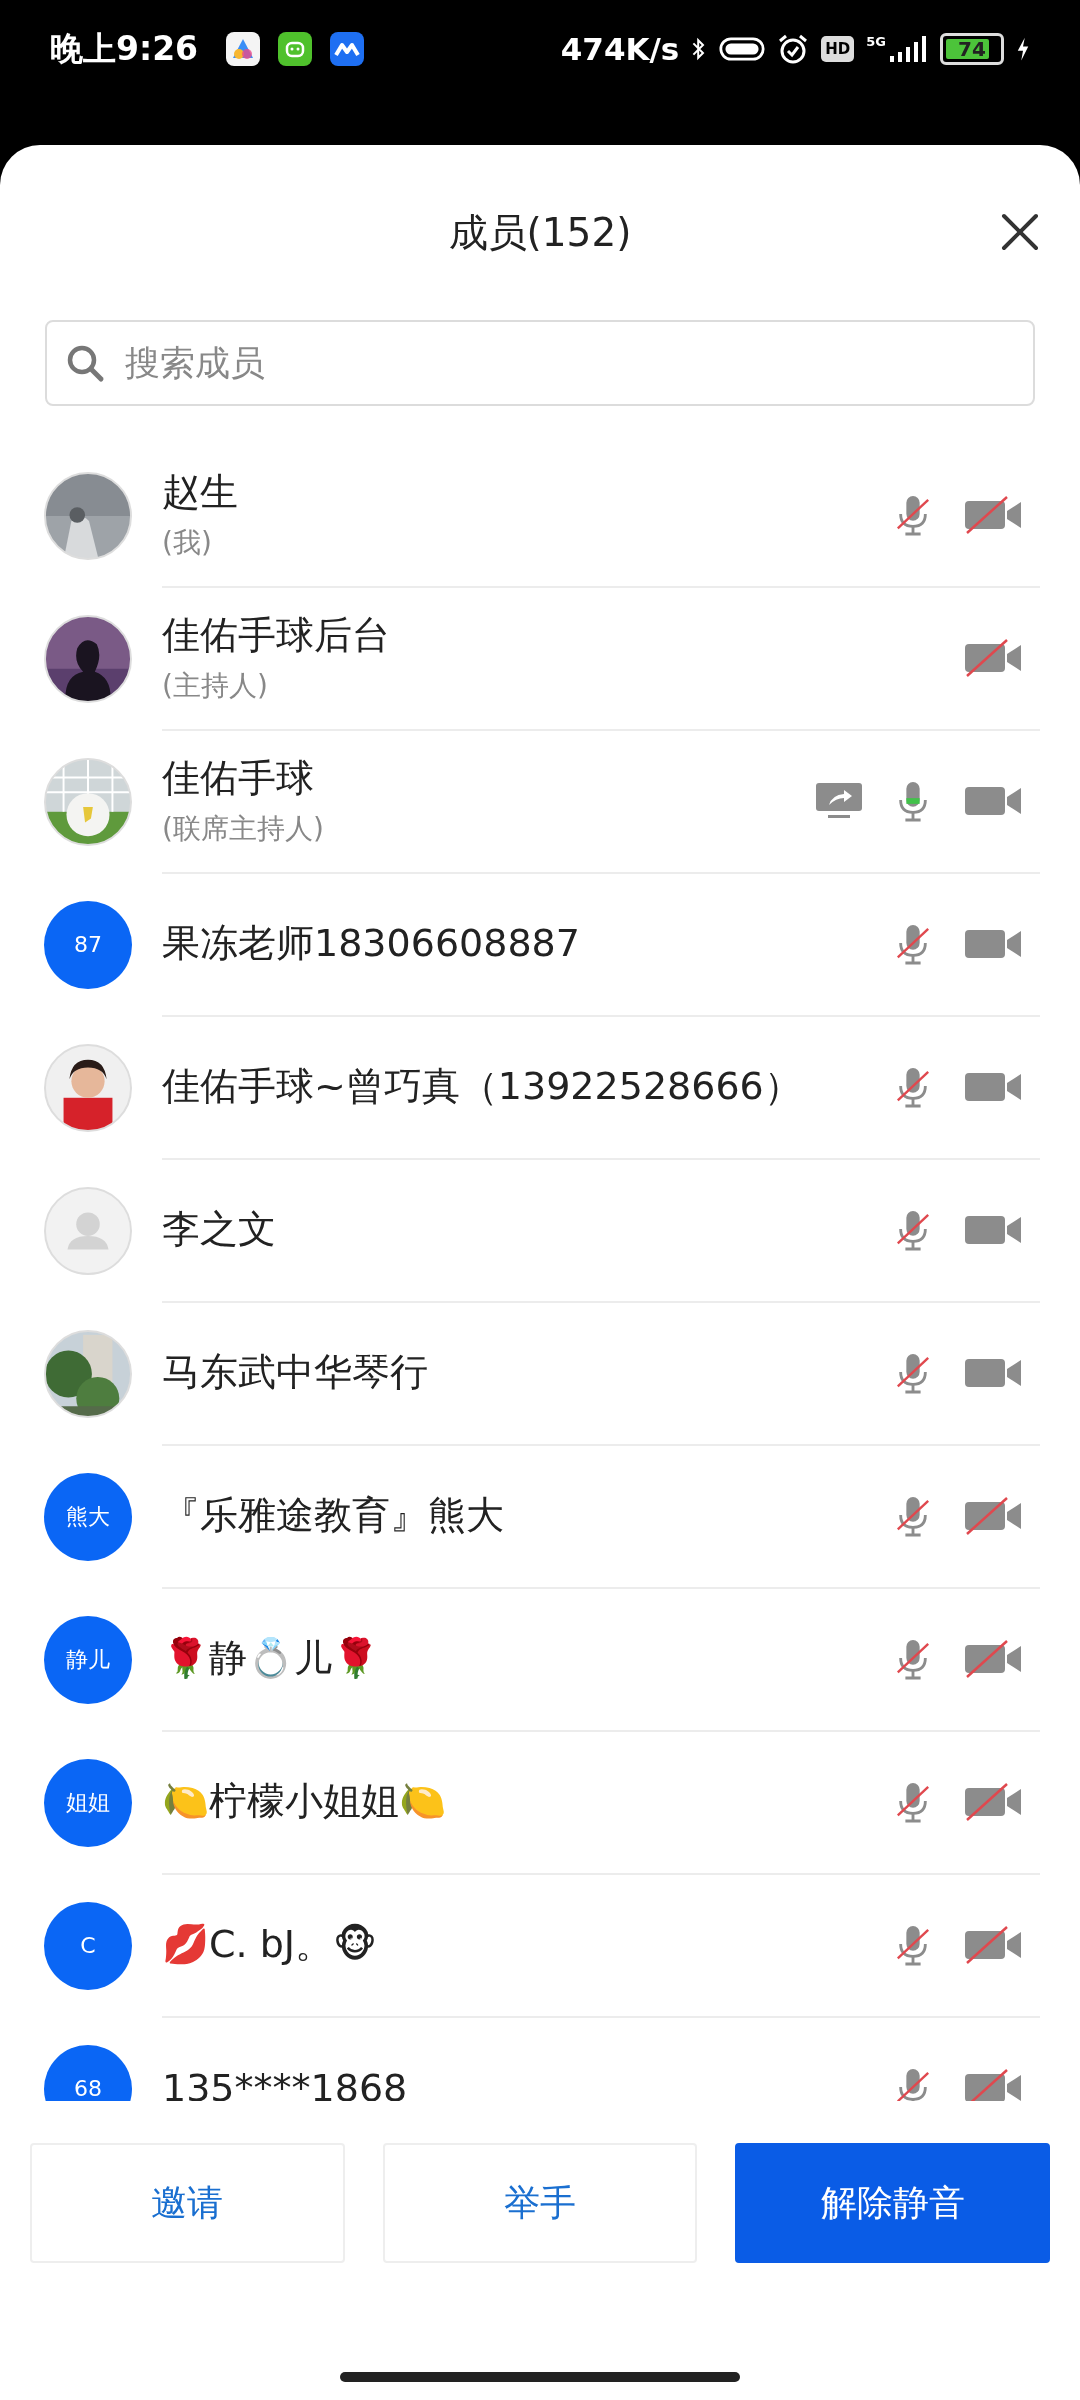  What do you see at coordinates (371, 943) in the screenshot?
I see `member-name: 果冻老师18306608887` at bounding box center [371, 943].